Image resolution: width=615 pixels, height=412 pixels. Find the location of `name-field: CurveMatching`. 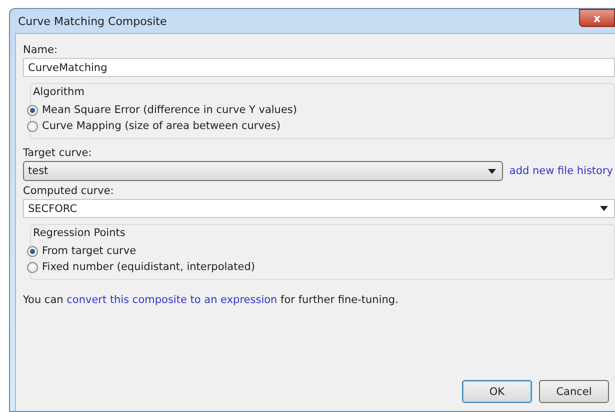

name-field: CurveMatching is located at coordinates (319, 67).